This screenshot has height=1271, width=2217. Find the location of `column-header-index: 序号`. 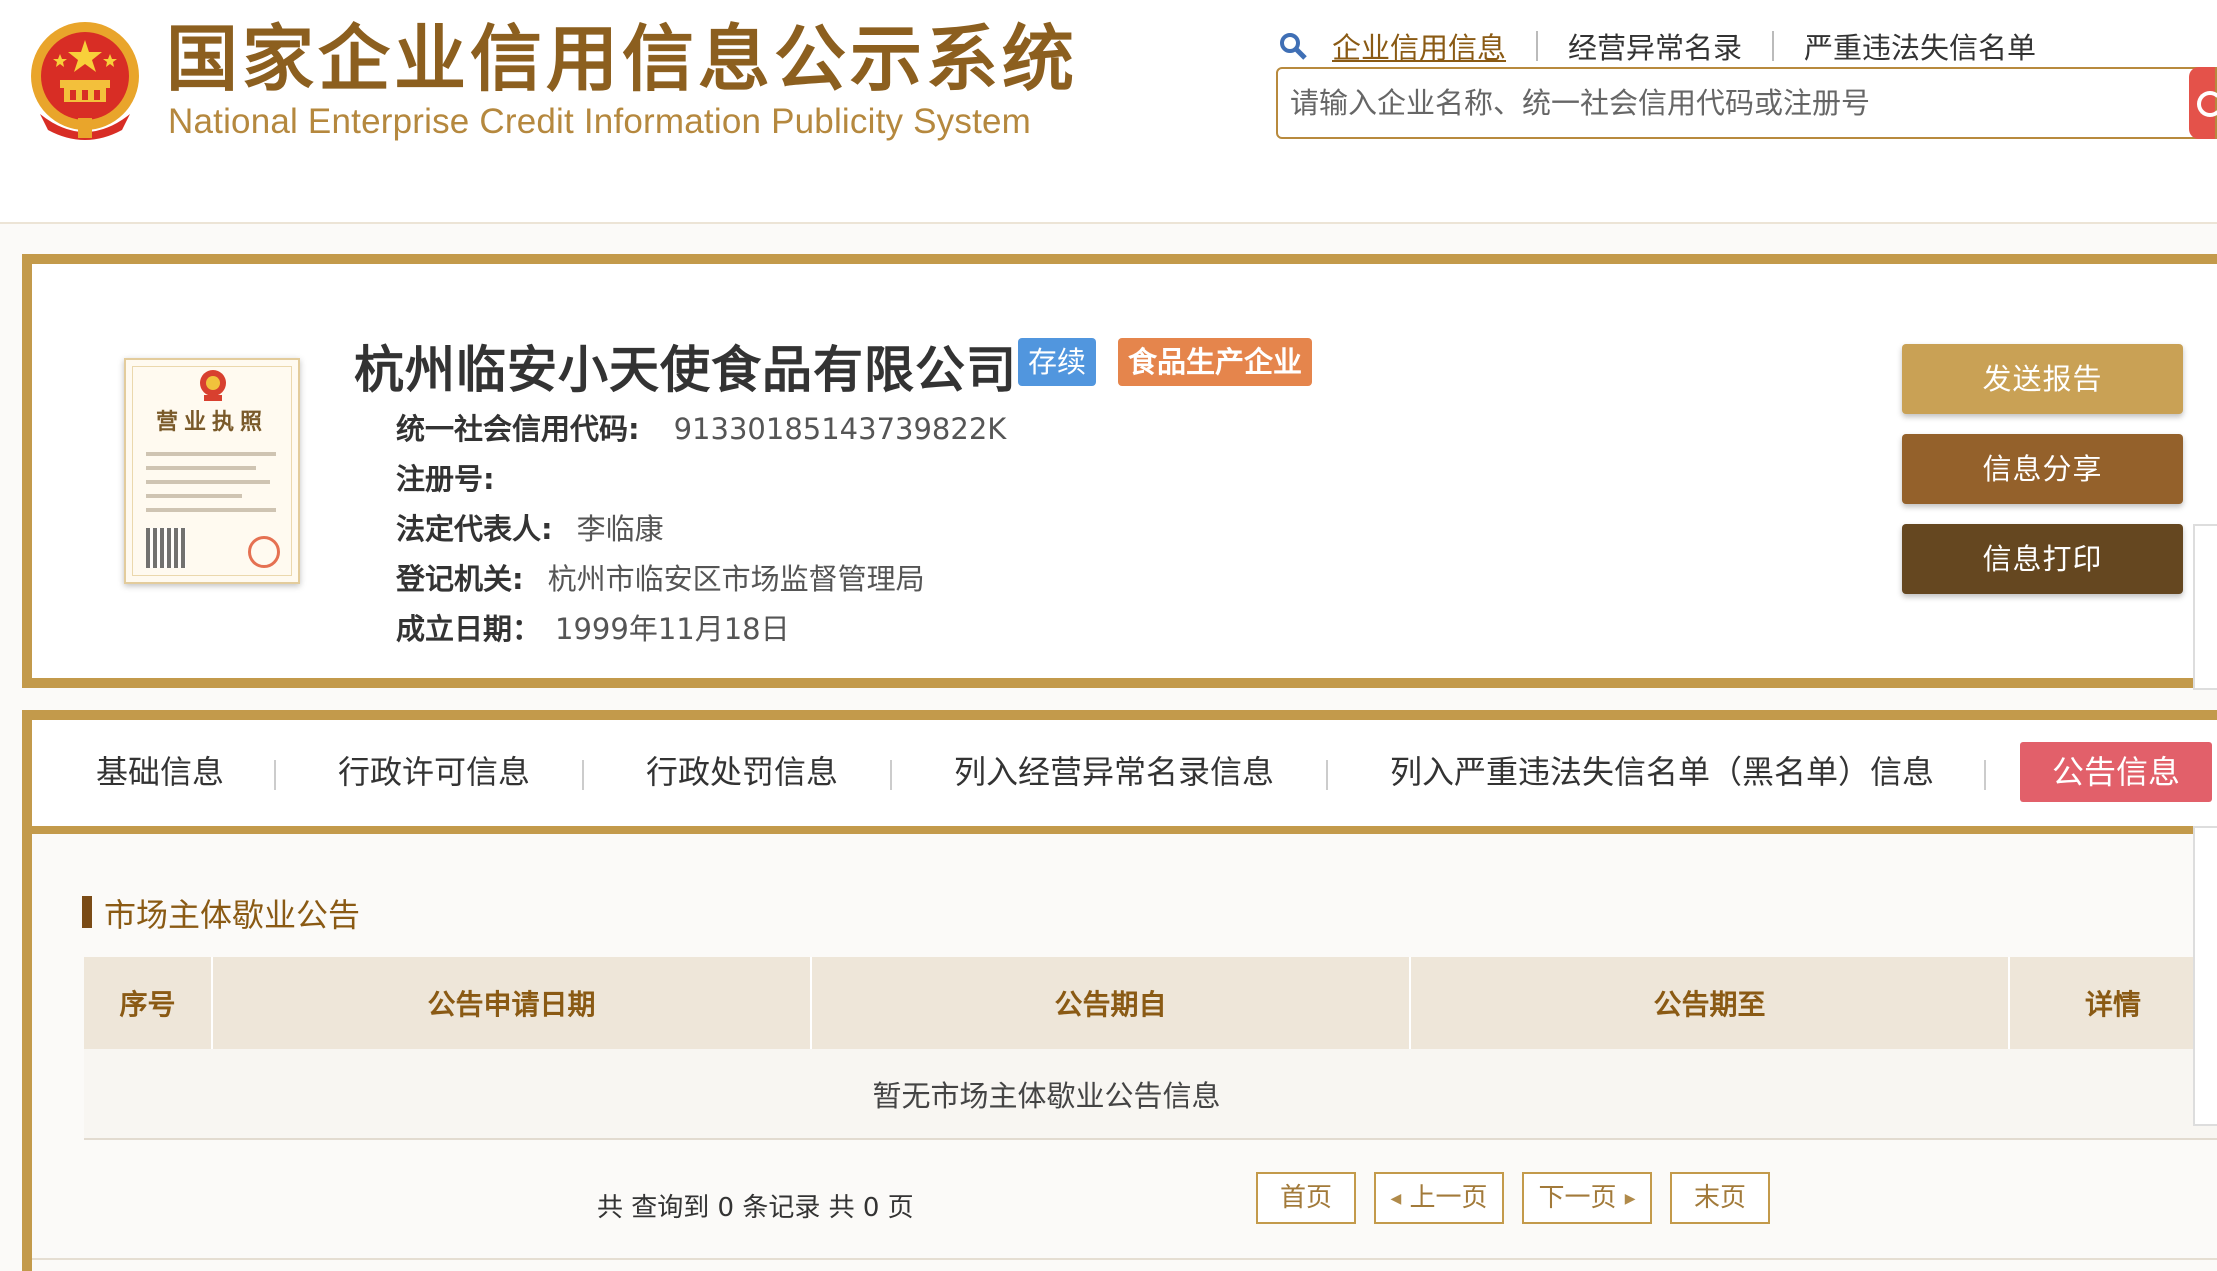

column-header-index: 序号 is located at coordinates (148, 1003).